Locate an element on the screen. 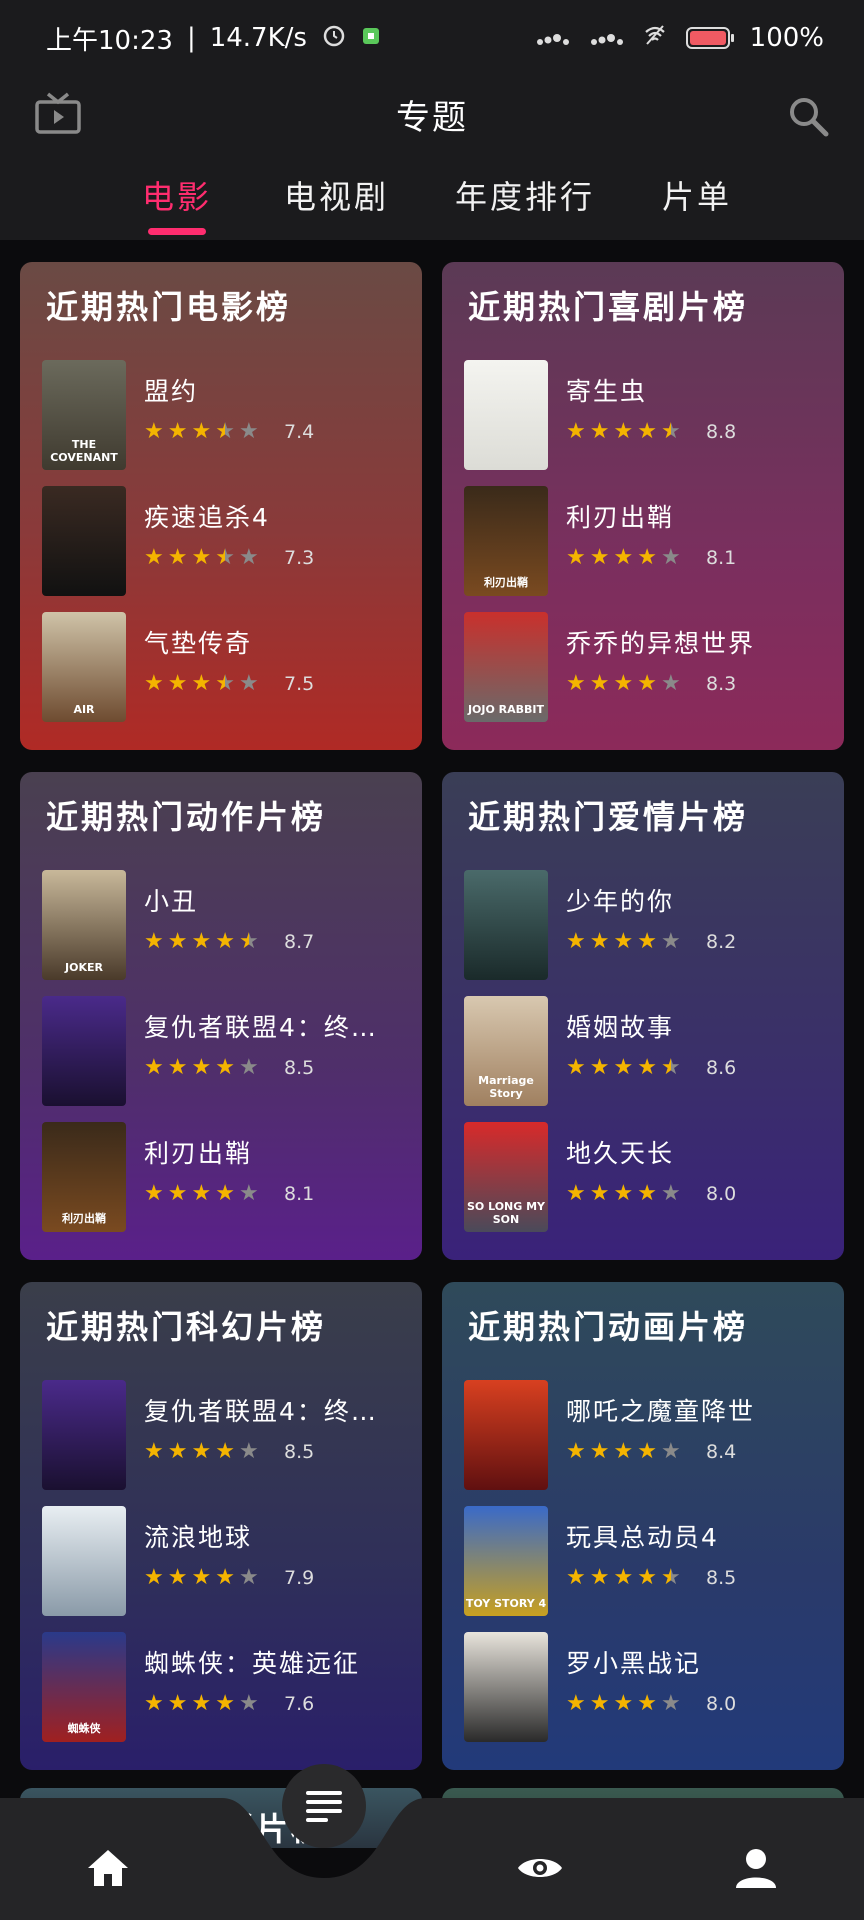 The height and width of the screenshot is (1920, 864). profile-icon is located at coordinates (756, 1868).